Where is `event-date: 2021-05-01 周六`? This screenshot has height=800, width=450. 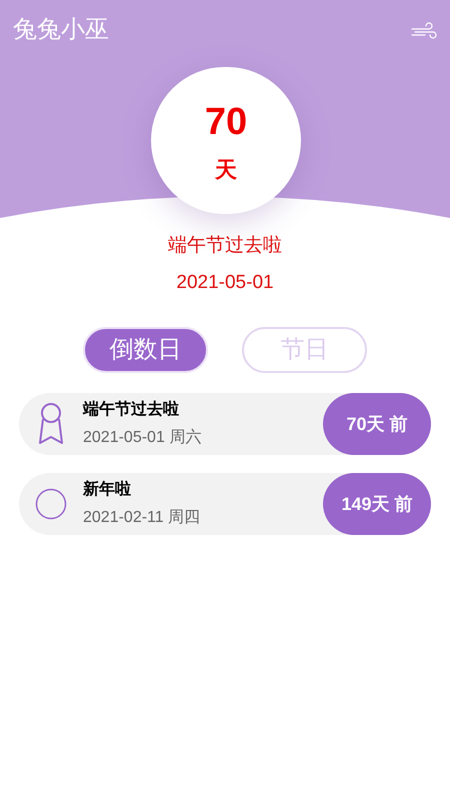
event-date: 2021-05-01 周六 is located at coordinates (142, 438).